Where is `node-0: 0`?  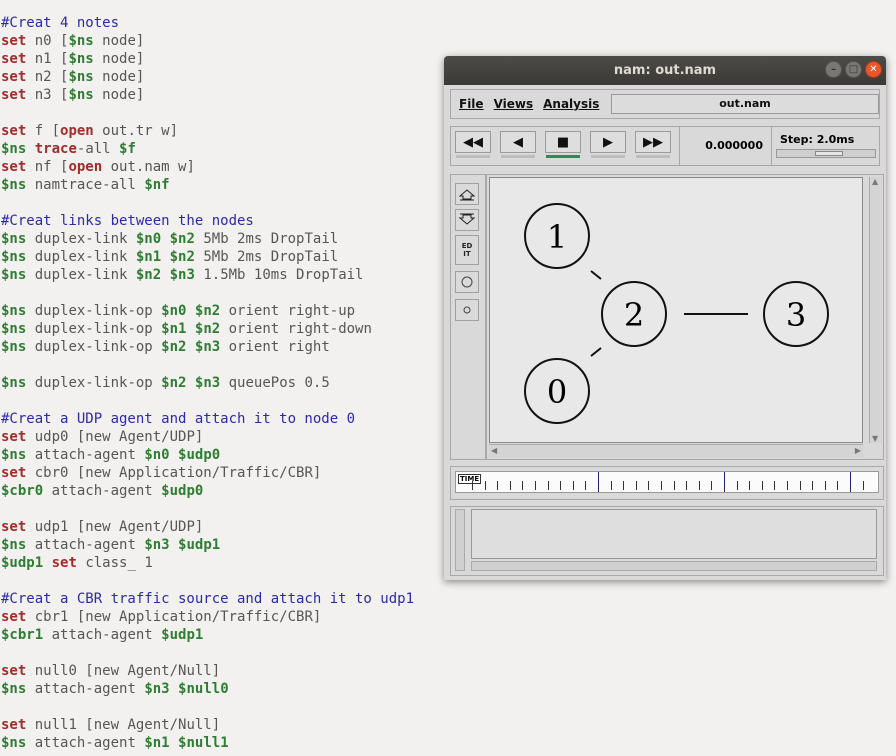
node-0: 0 is located at coordinates (557, 391).